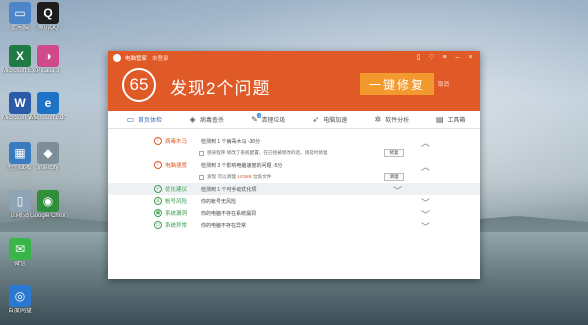 Image resolution: width=588 pixels, height=325 pixels. Describe the element at coordinates (229, 189) in the screenshot. I see `result-description: 检测到 1 个可手动优化项` at that location.